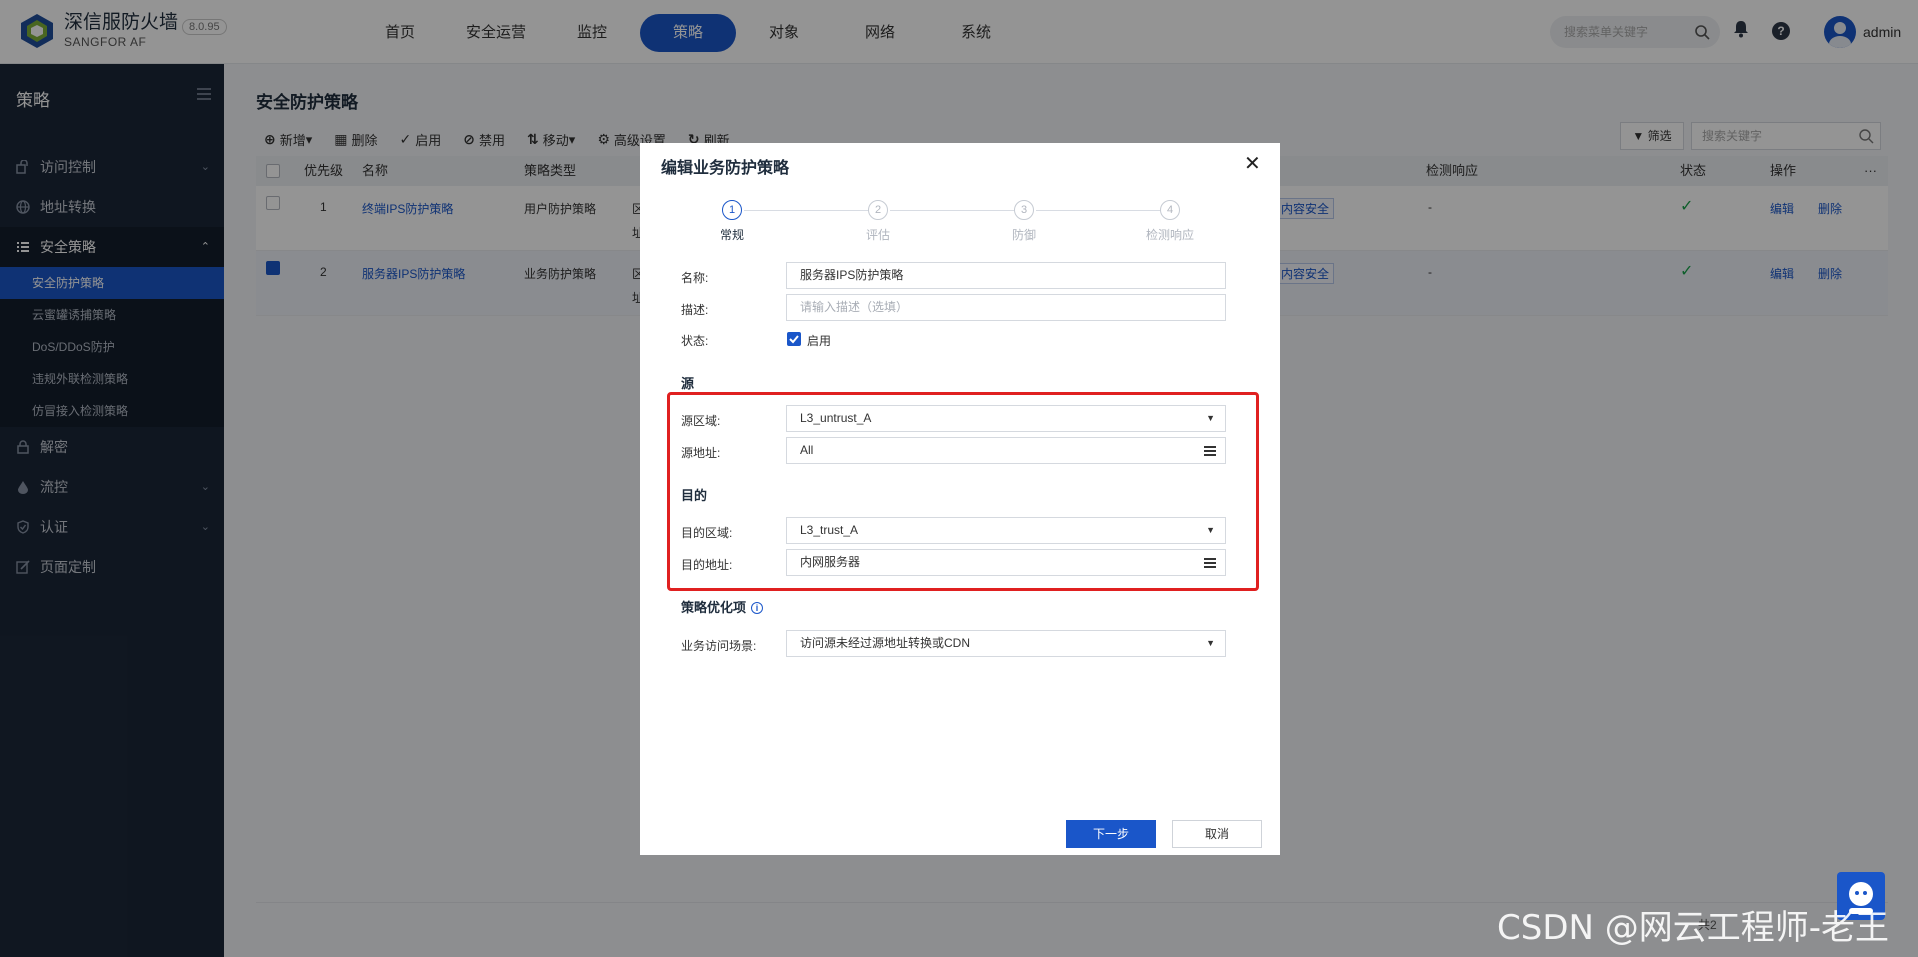 This screenshot has width=1918, height=957. What do you see at coordinates (1006, 307) in the screenshot?
I see `description-field: 请输入描述（选填）` at bounding box center [1006, 307].